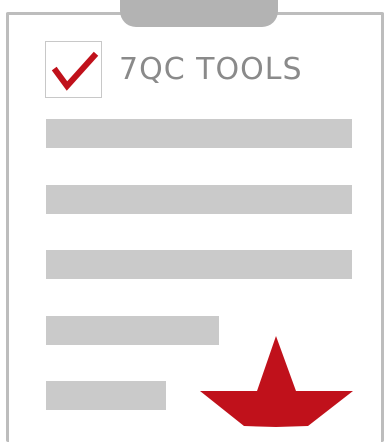  What do you see at coordinates (199, 13) in the screenshot?
I see `clipboard-clip-icon` at bounding box center [199, 13].